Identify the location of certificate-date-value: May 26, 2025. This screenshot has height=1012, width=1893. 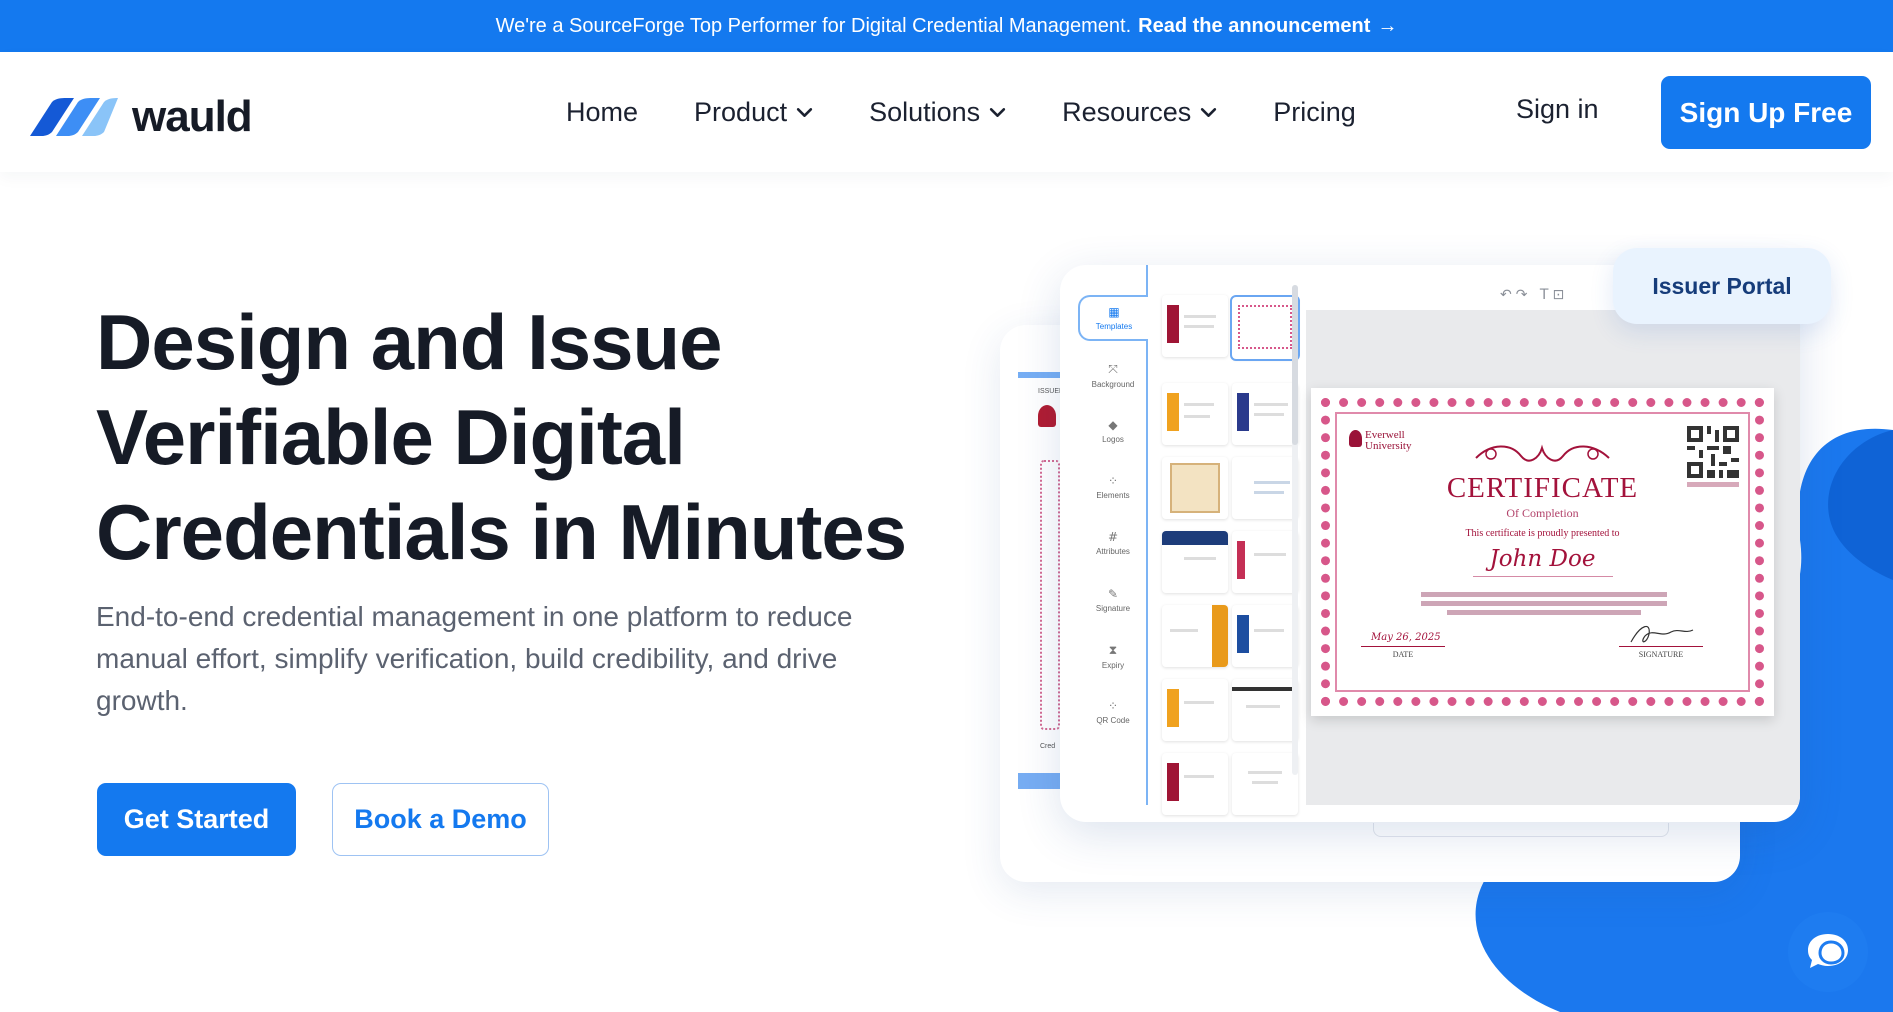
(1406, 637).